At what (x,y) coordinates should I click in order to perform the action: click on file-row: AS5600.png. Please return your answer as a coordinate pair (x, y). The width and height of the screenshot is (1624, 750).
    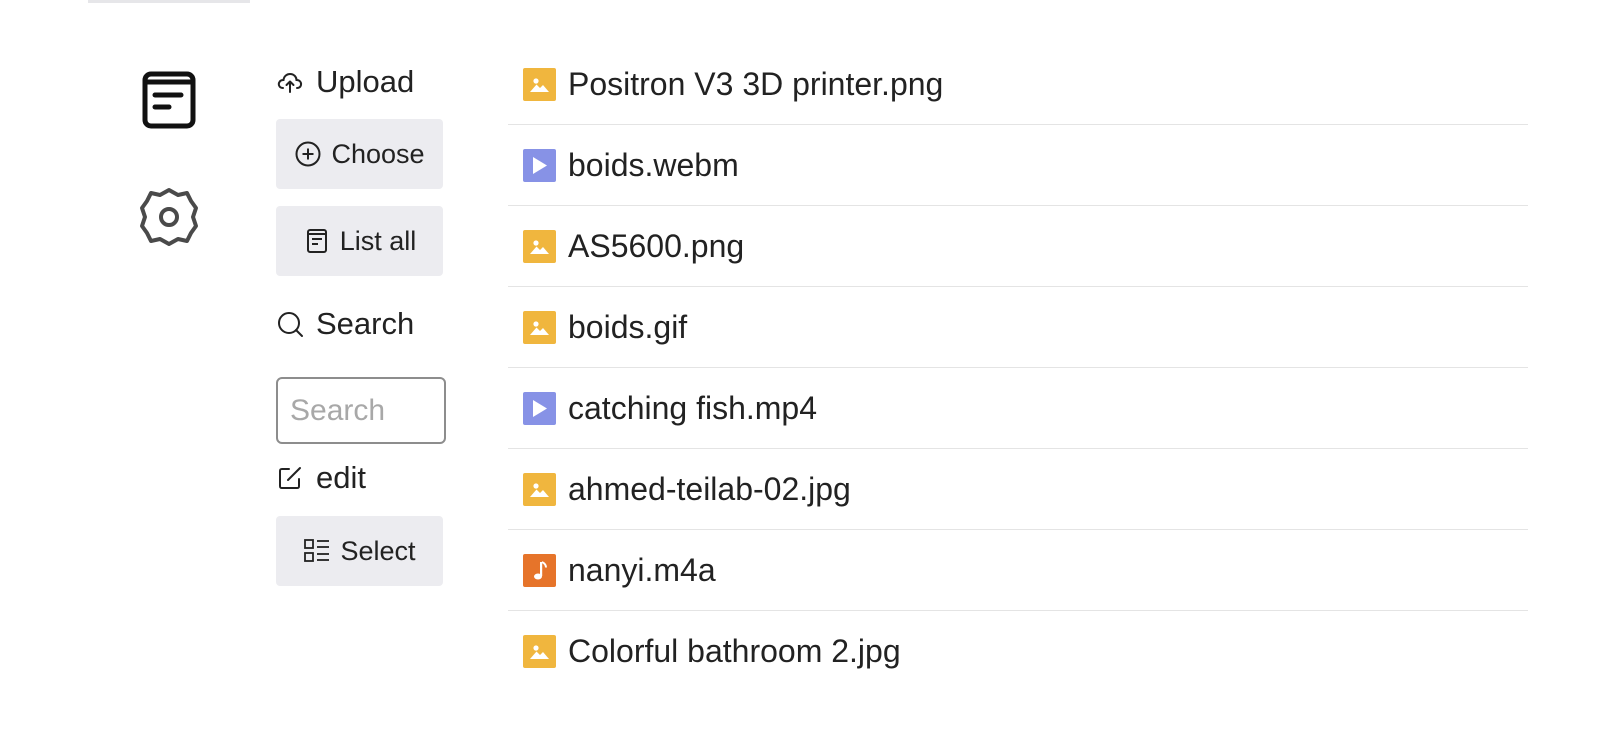
    Looking at the image, I should click on (1018, 246).